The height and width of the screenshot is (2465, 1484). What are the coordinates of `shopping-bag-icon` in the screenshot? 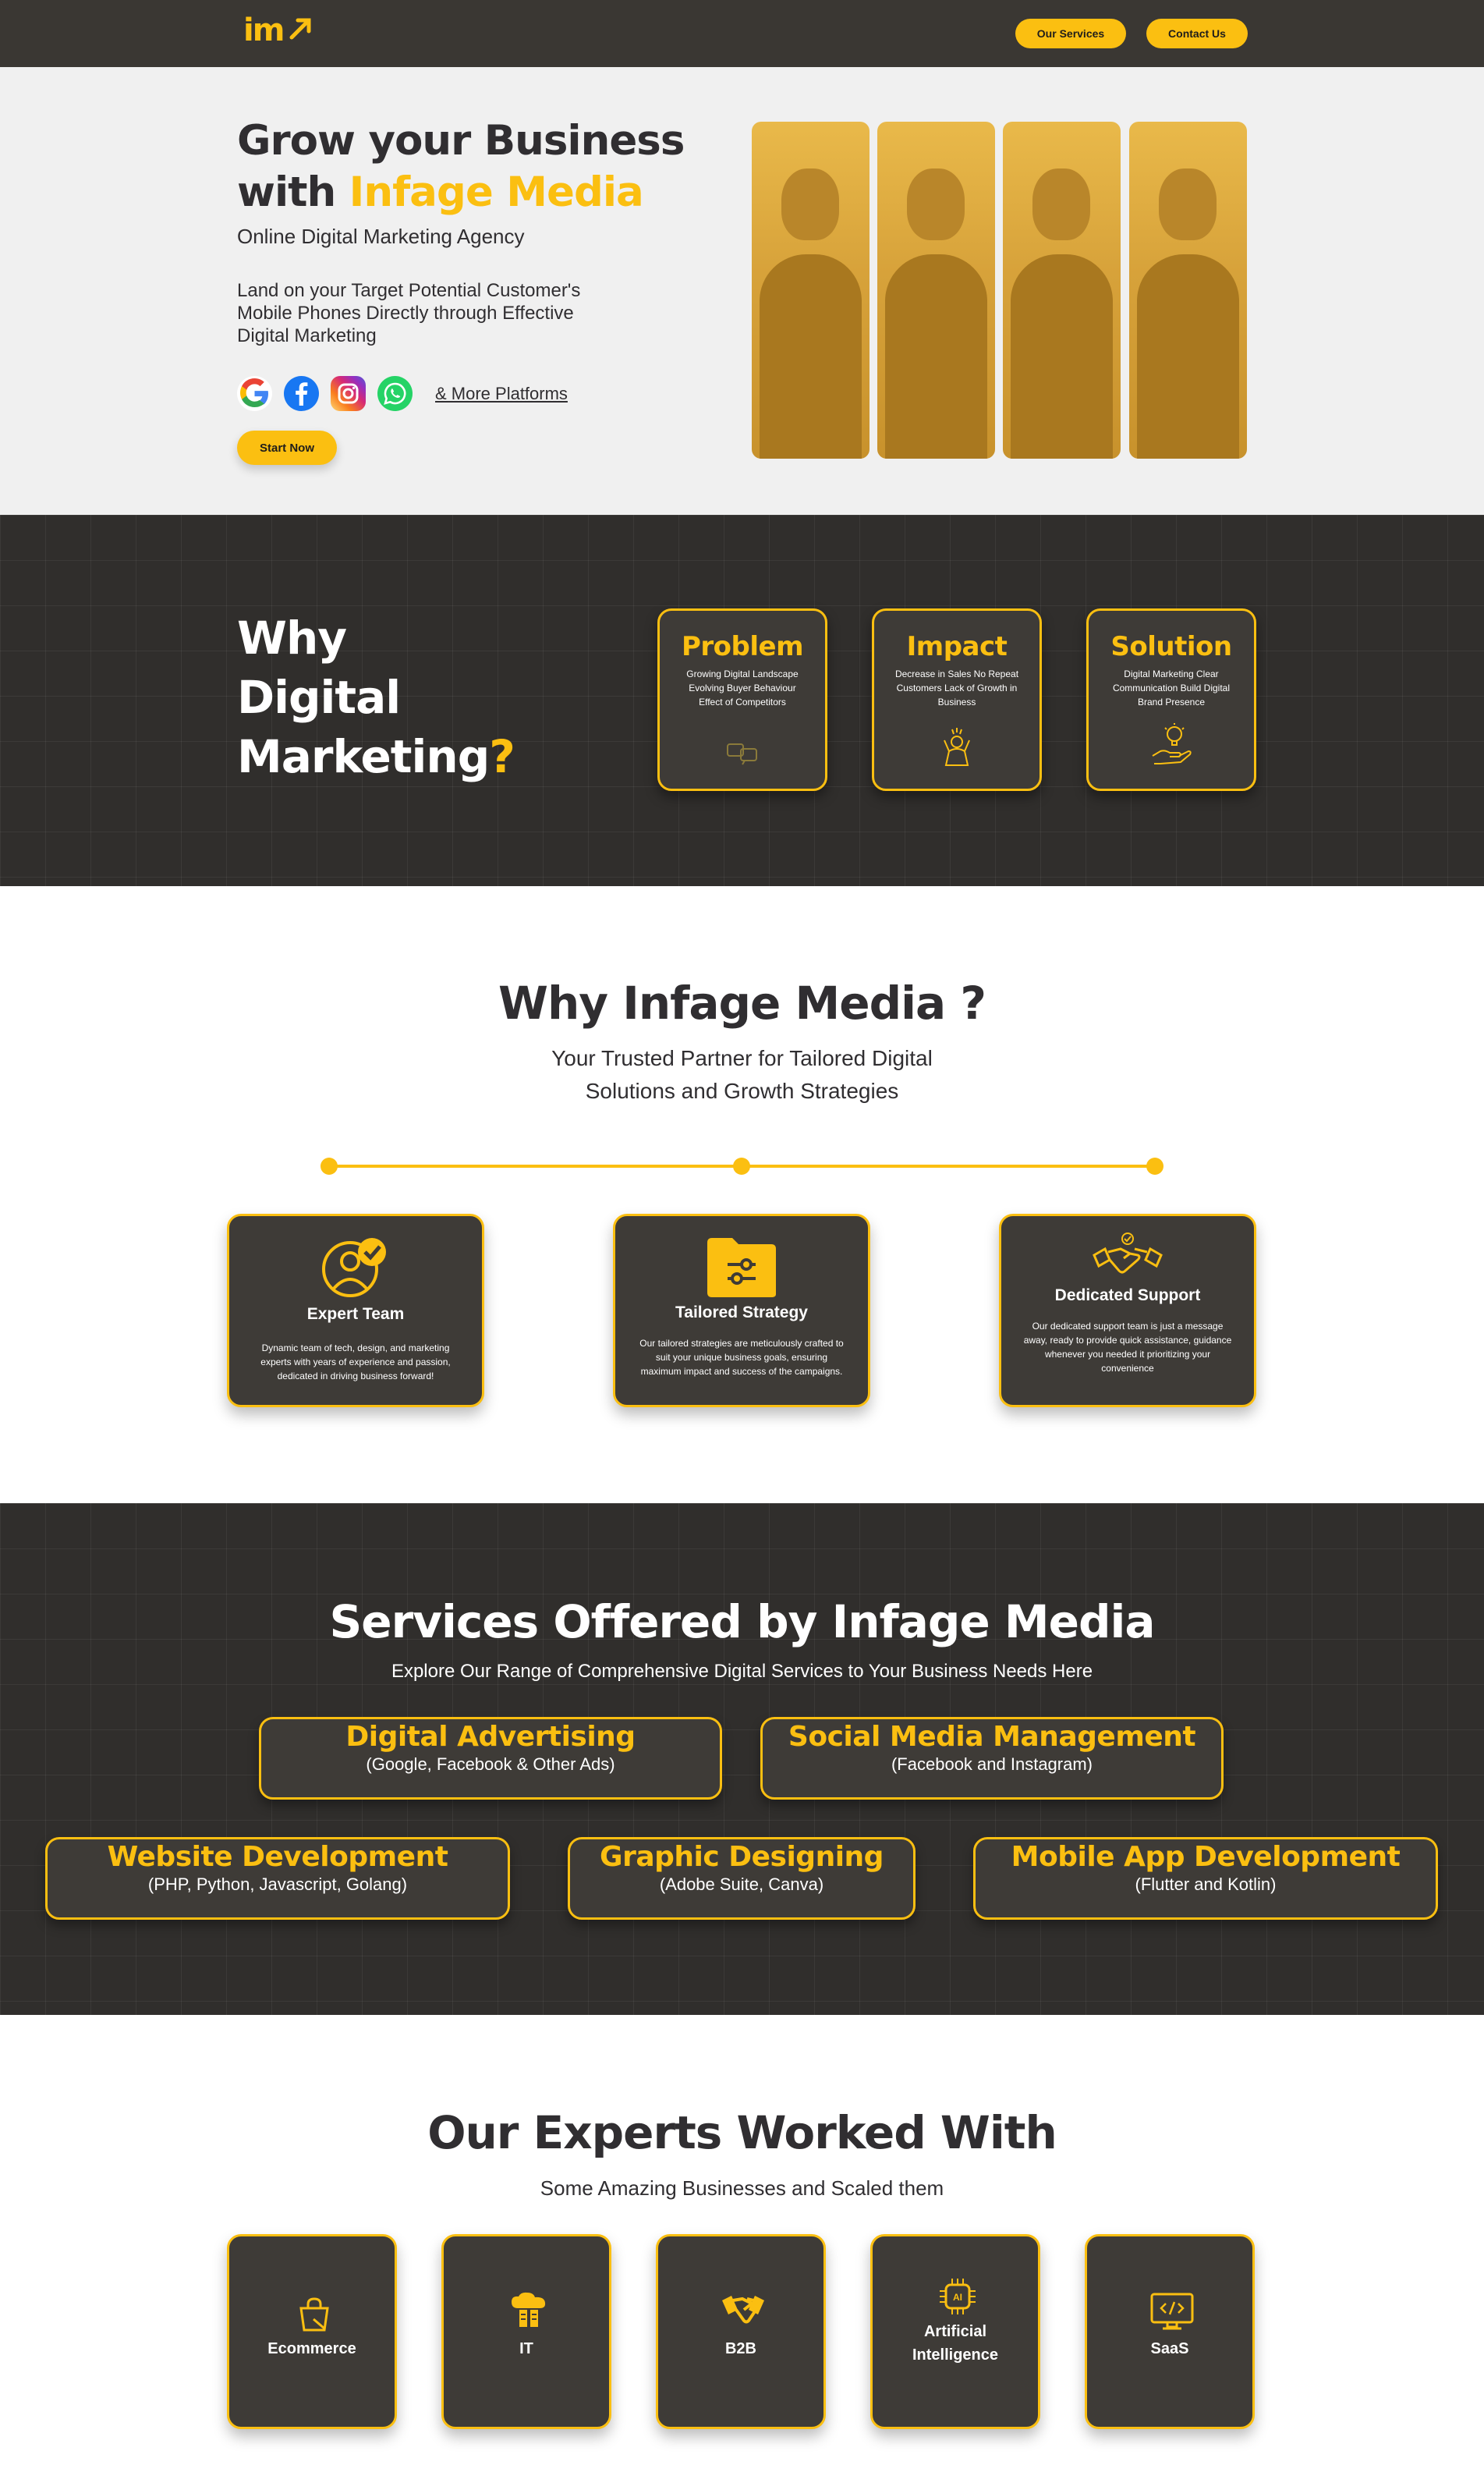 It's located at (314, 2314).